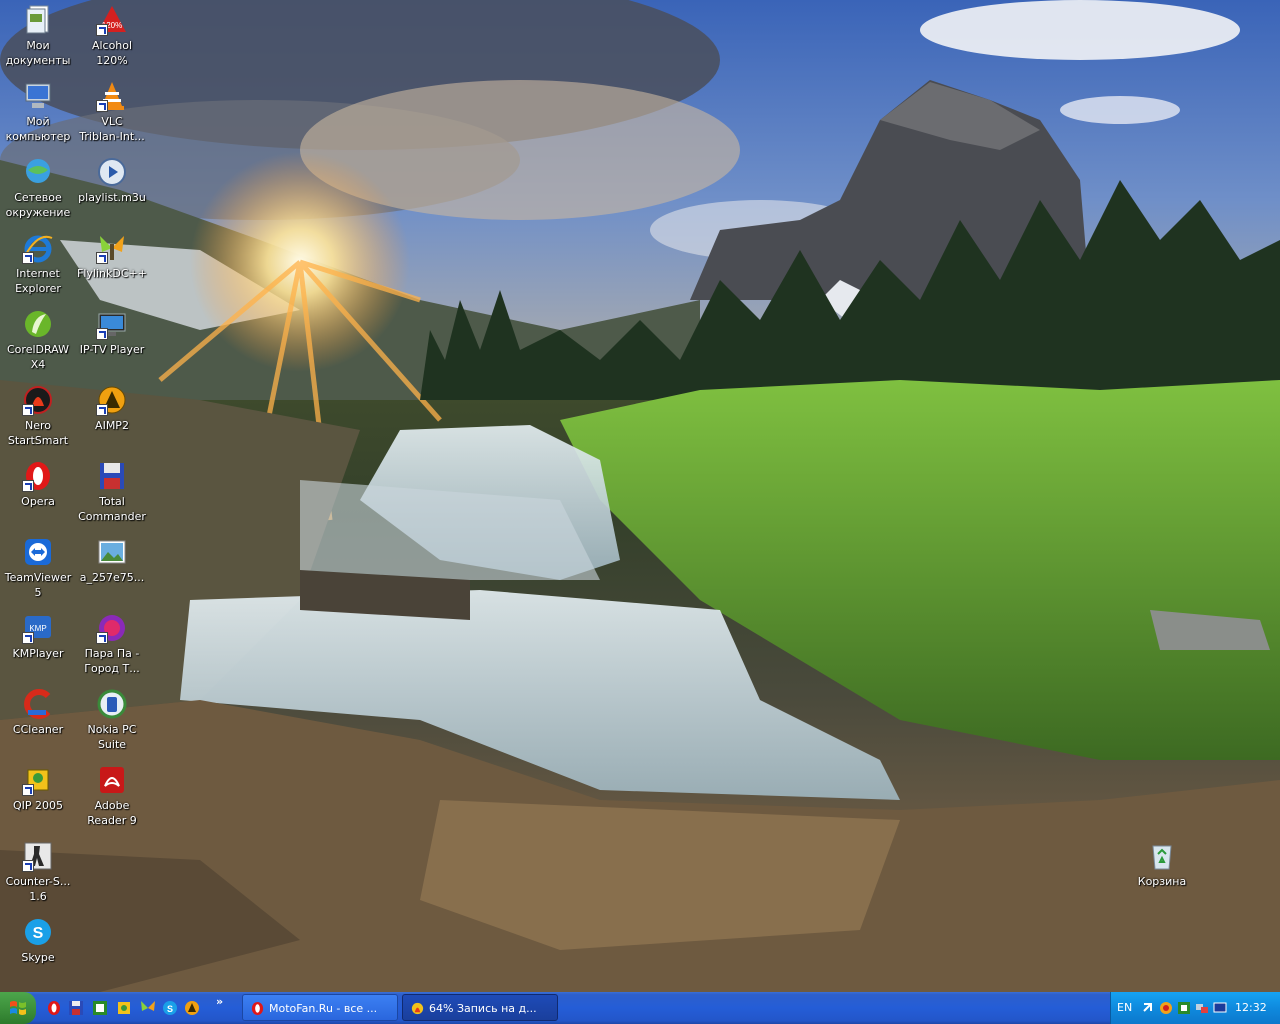 The image size is (1280, 1024). What do you see at coordinates (124, 1008) in the screenshot?
I see `quicklaunch-plugin-icon` at bounding box center [124, 1008].